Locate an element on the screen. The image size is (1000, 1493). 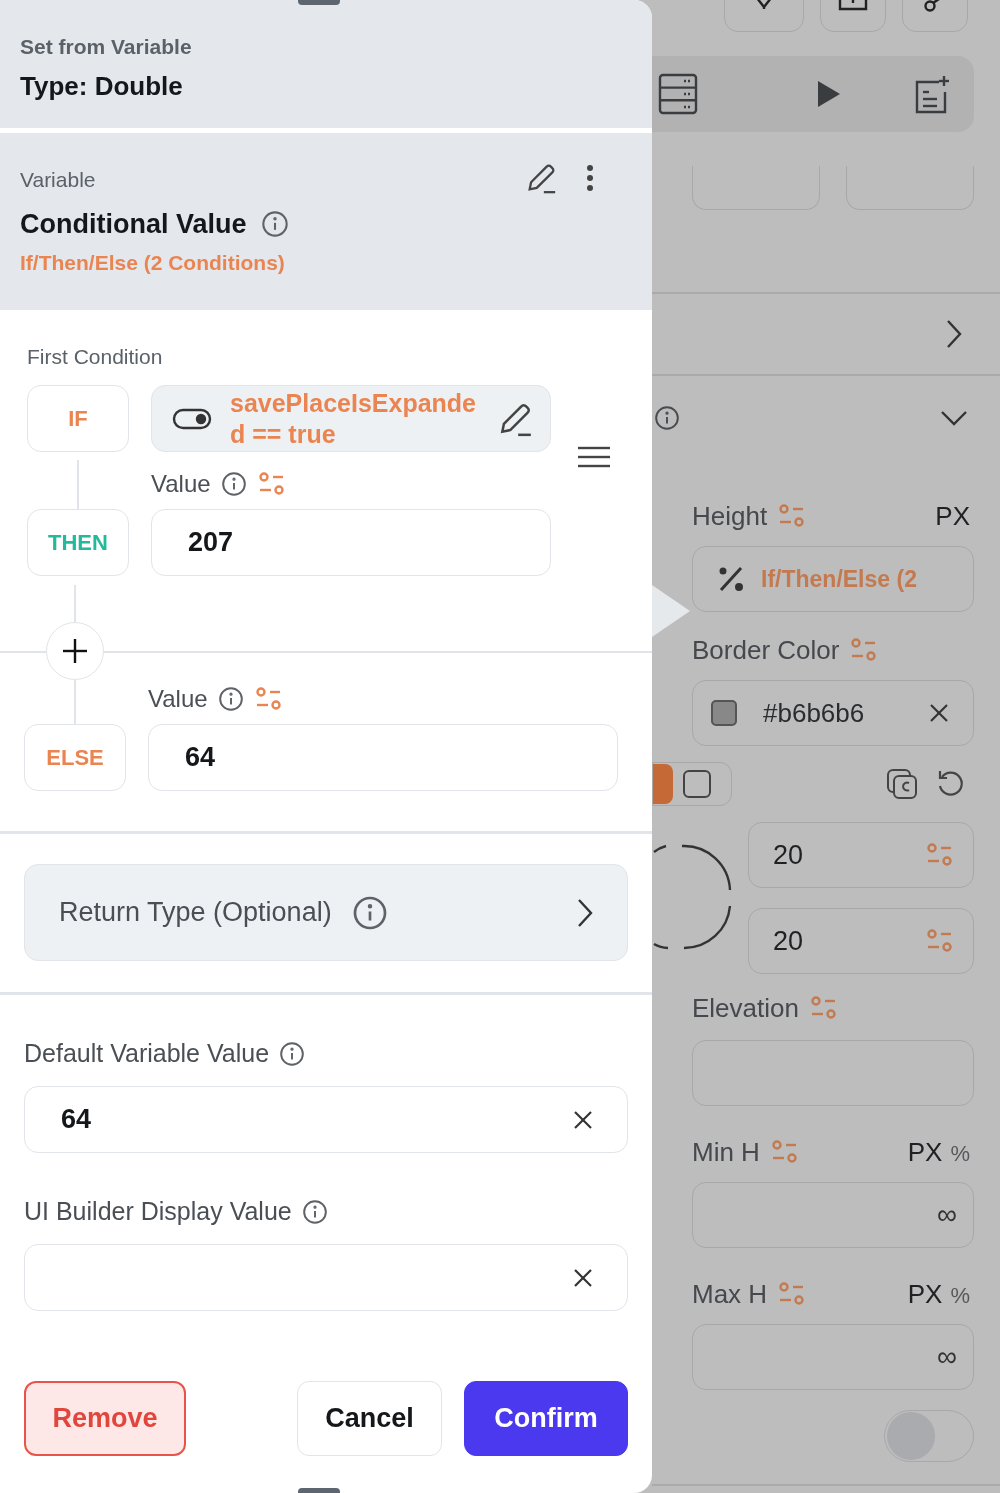
return-type-row: Return Type (Optional) is located at coordinates (326, 912).